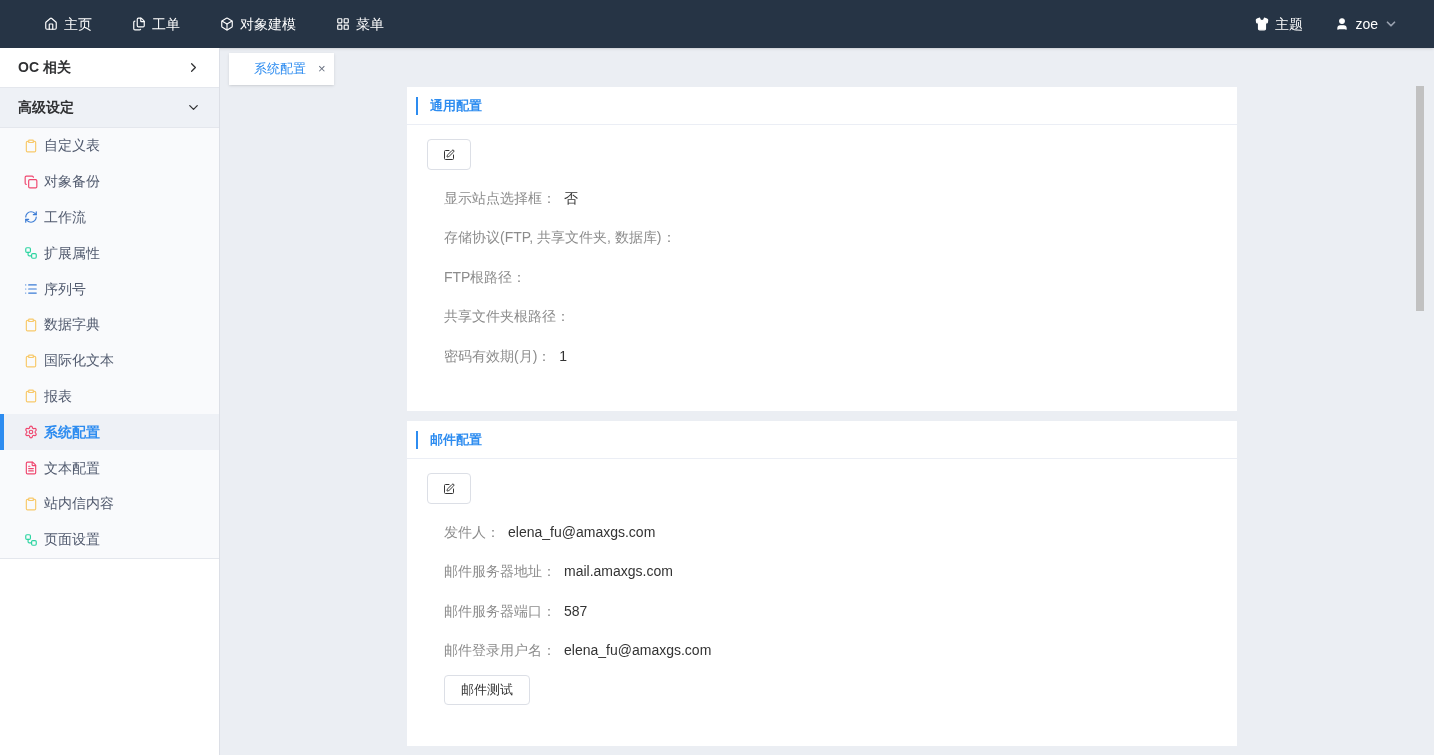  Describe the element at coordinates (31, 289) in the screenshot. I see `list-icon` at that location.